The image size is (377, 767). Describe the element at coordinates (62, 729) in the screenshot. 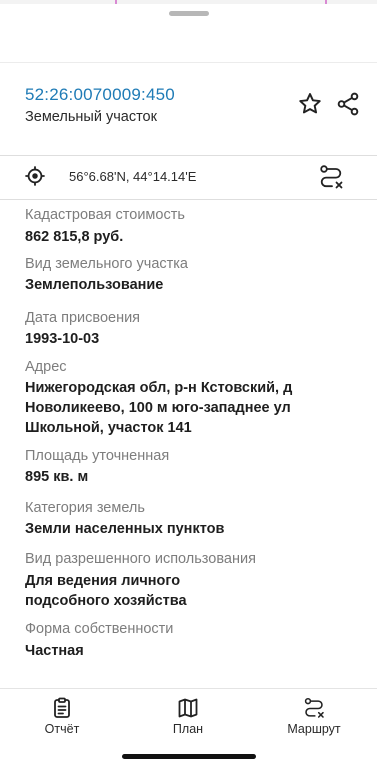

I see `nav-report-label: Отчёт` at that location.